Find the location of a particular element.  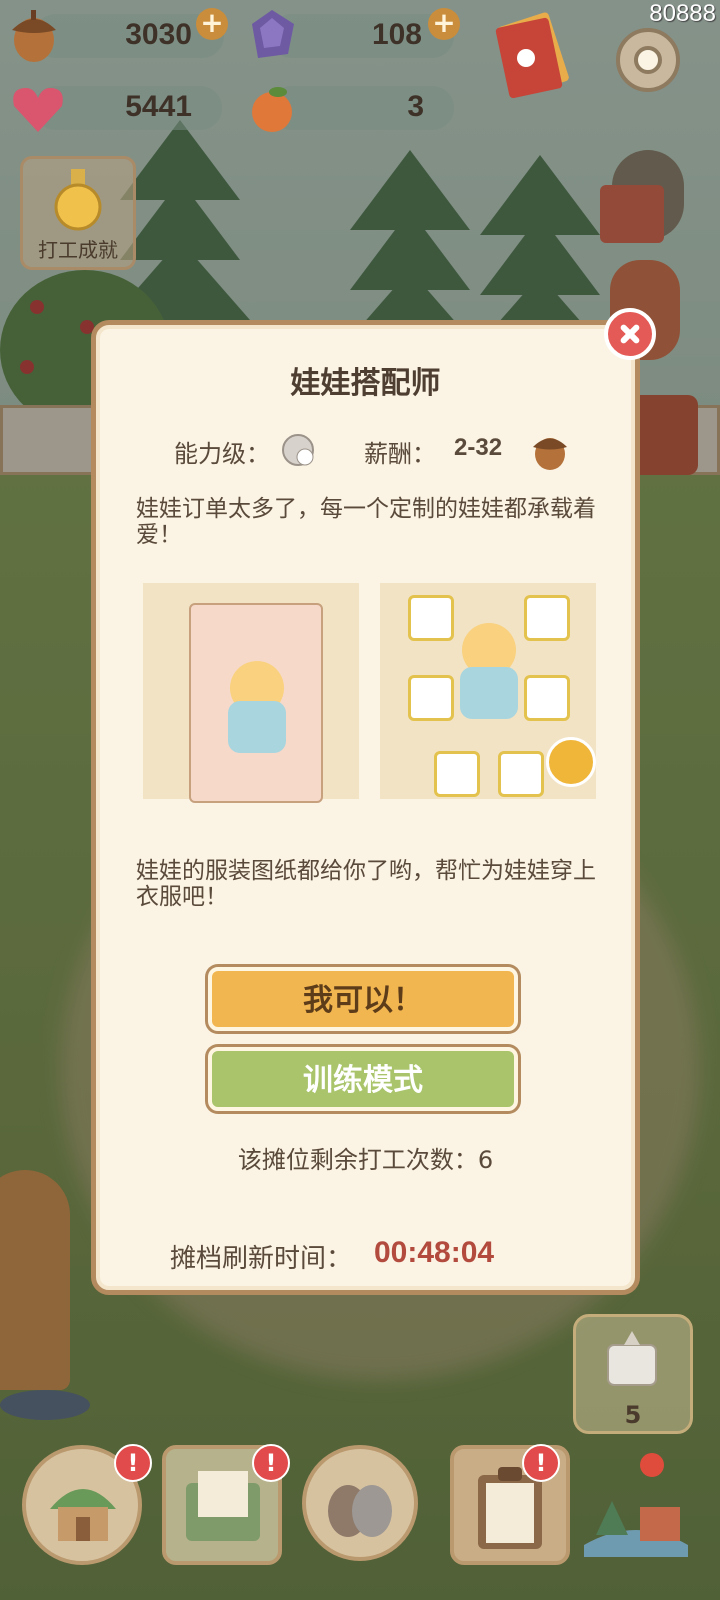

settings-gear-icon is located at coordinates (648, 60).